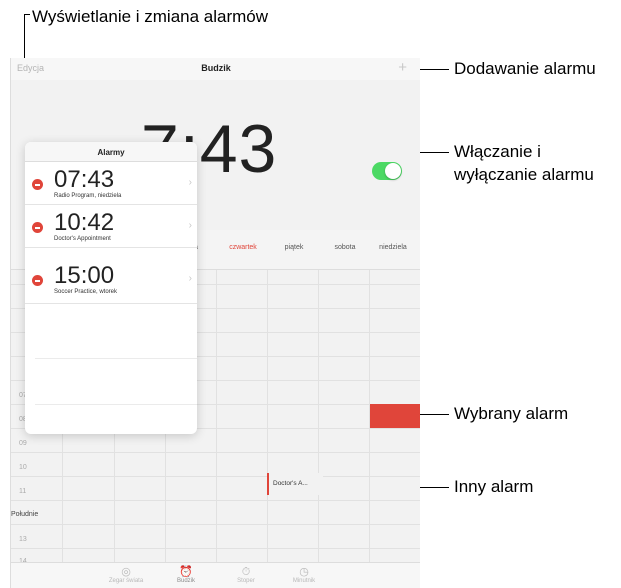  Describe the element at coordinates (402, 67) in the screenshot. I see `add-alarm-button: +` at that location.